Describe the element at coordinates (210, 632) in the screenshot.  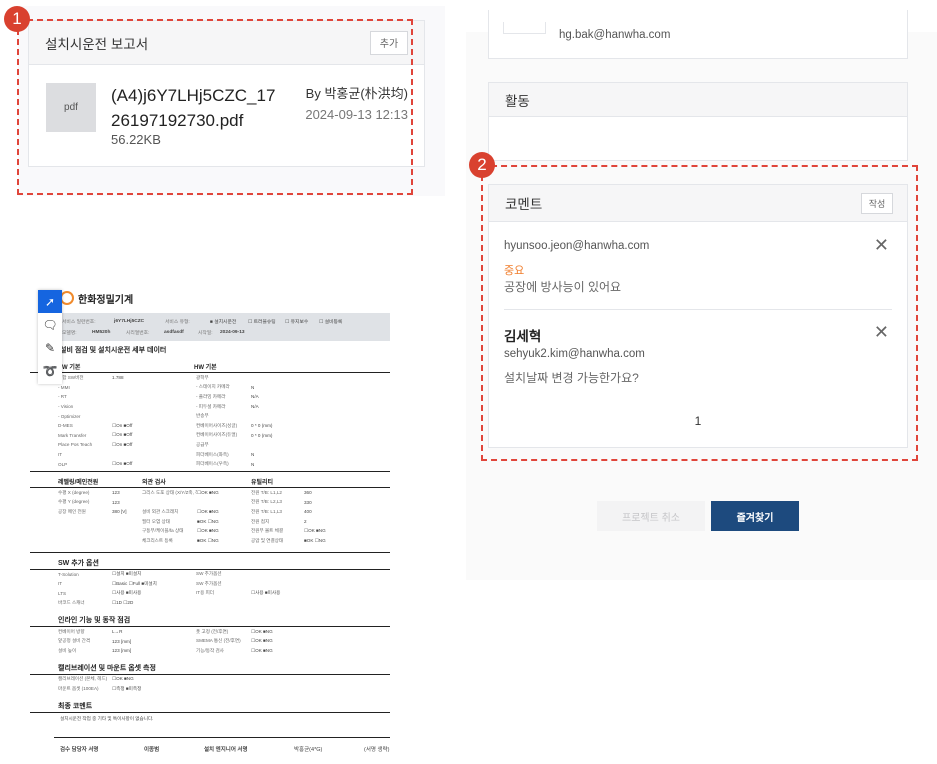
I see `doc-row: 컨베이어 방향 L→R 풋 고정 (전/후면) ☐OK ■NG` at that location.